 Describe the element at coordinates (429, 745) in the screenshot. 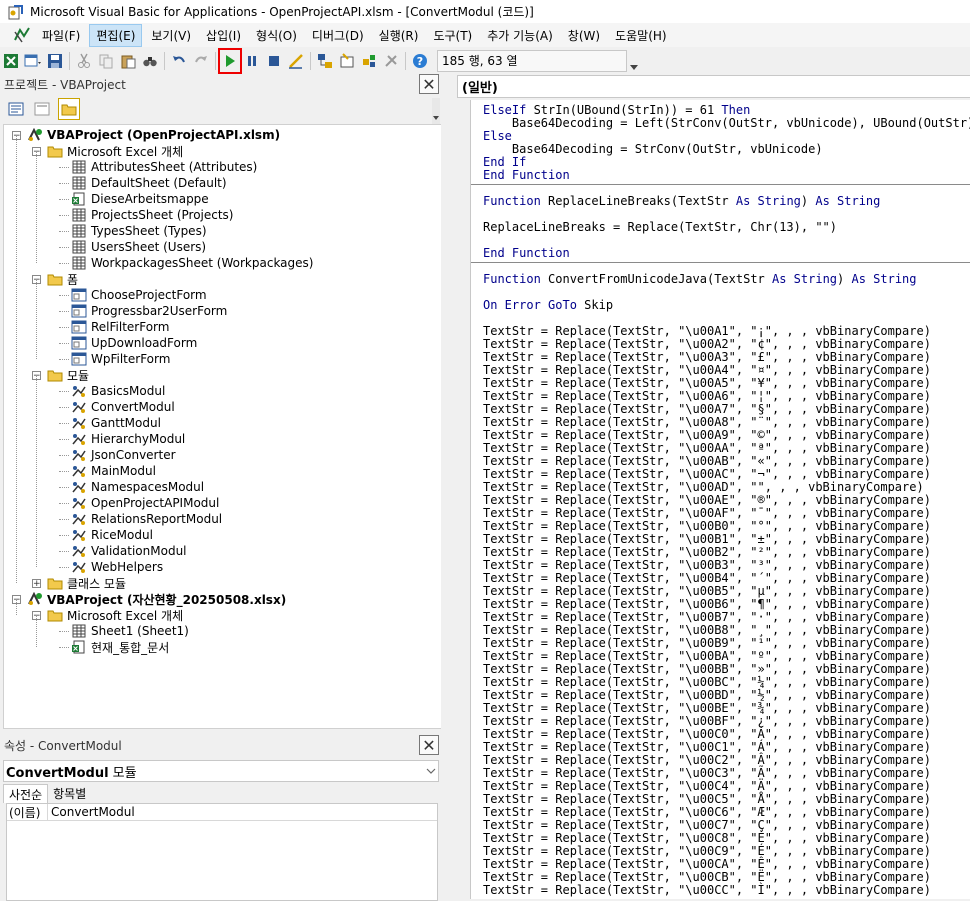

I see `properties-close-button: ✕` at that location.